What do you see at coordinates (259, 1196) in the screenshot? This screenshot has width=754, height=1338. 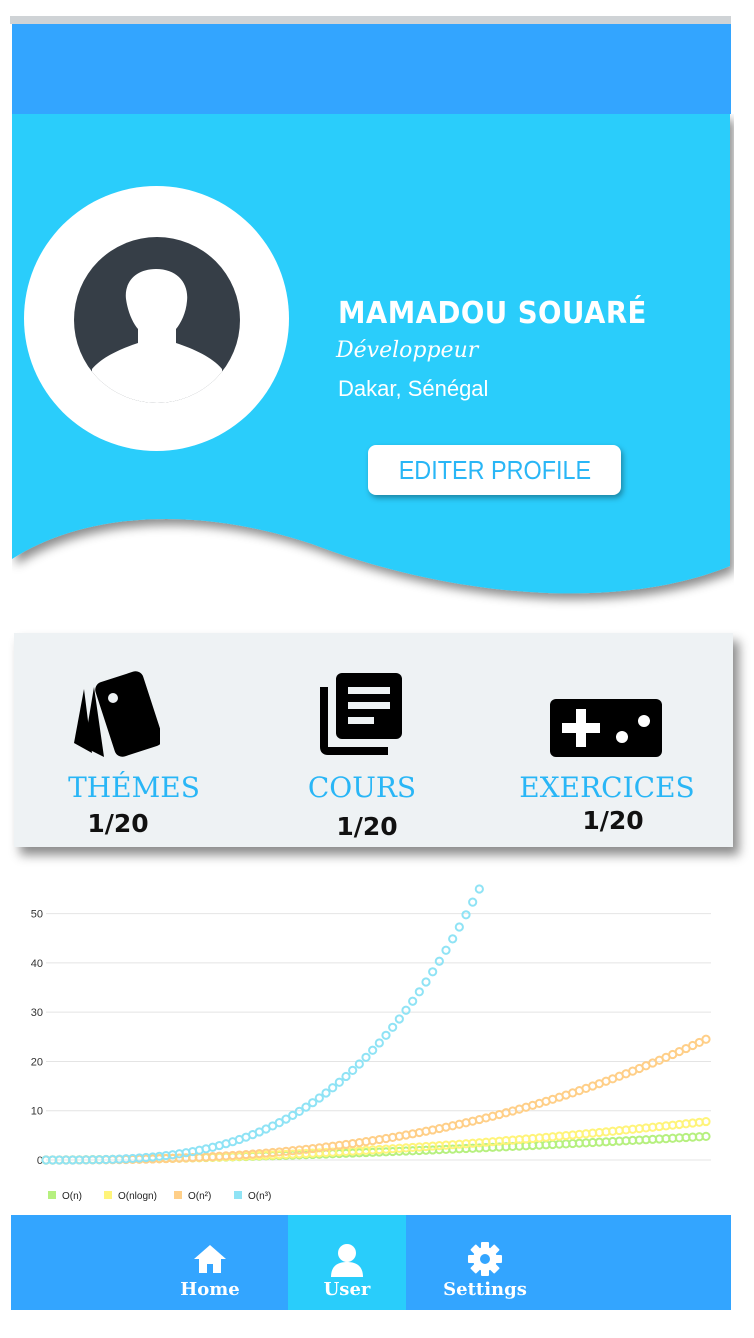 I see `legend-label: O(n³)` at bounding box center [259, 1196].